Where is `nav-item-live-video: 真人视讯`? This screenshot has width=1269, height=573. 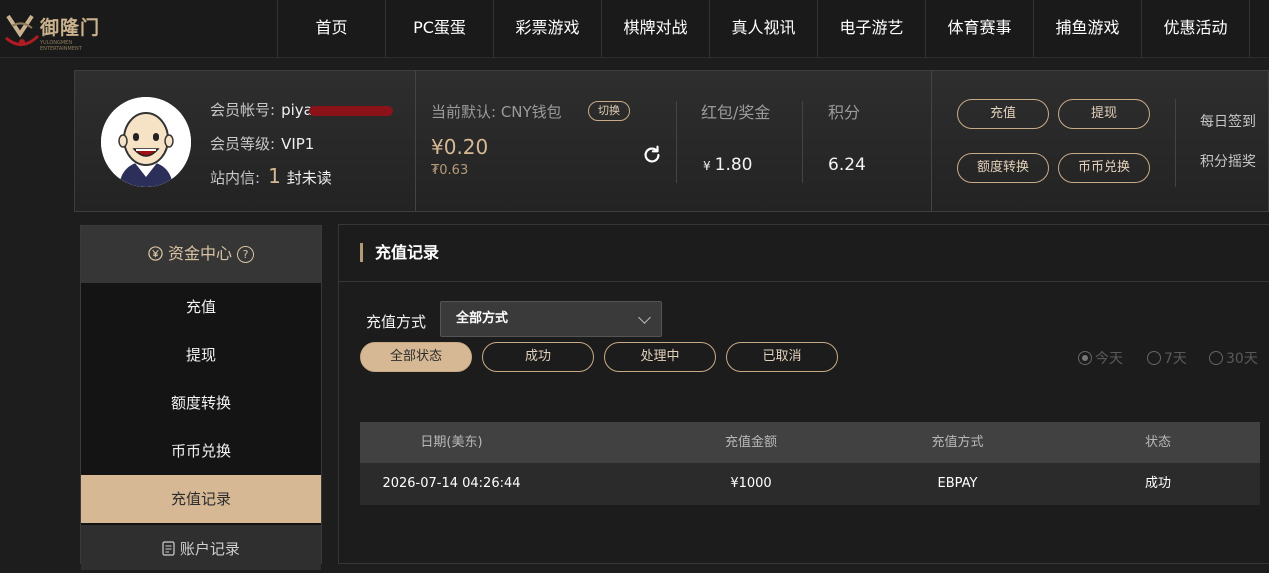
nav-item-live-video: 真人视讯 is located at coordinates (764, 29).